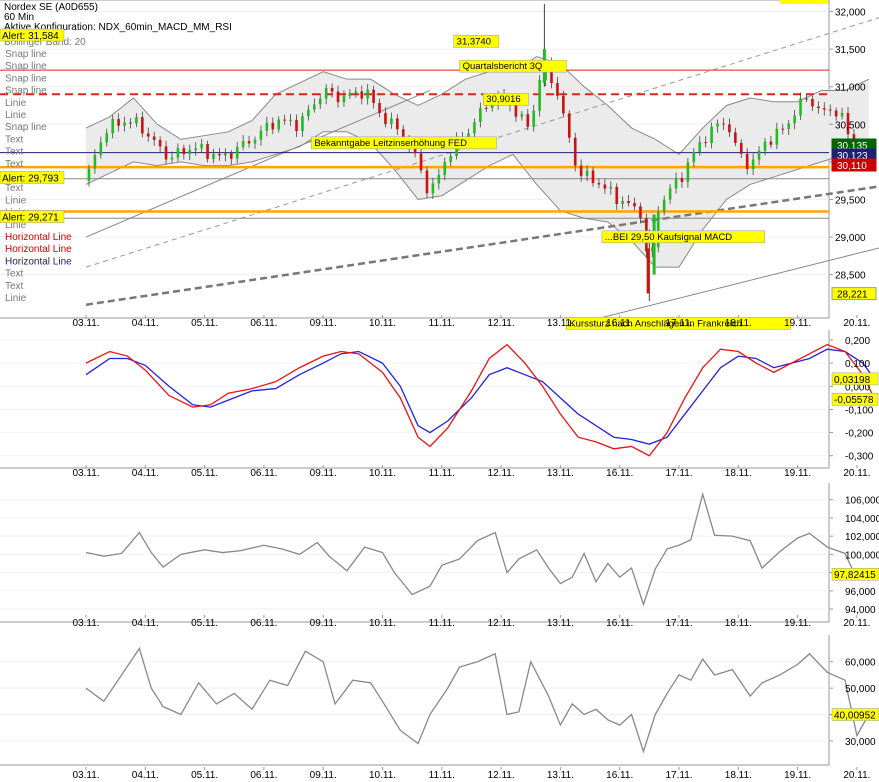  I want to click on alert-text: Alert: 29,793, so click(30, 178).